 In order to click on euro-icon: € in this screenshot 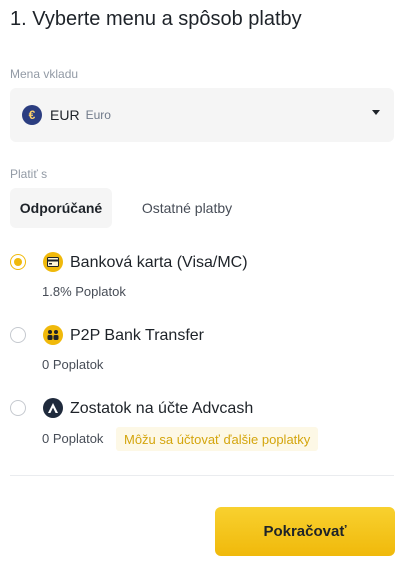, I will do `click(32, 115)`.